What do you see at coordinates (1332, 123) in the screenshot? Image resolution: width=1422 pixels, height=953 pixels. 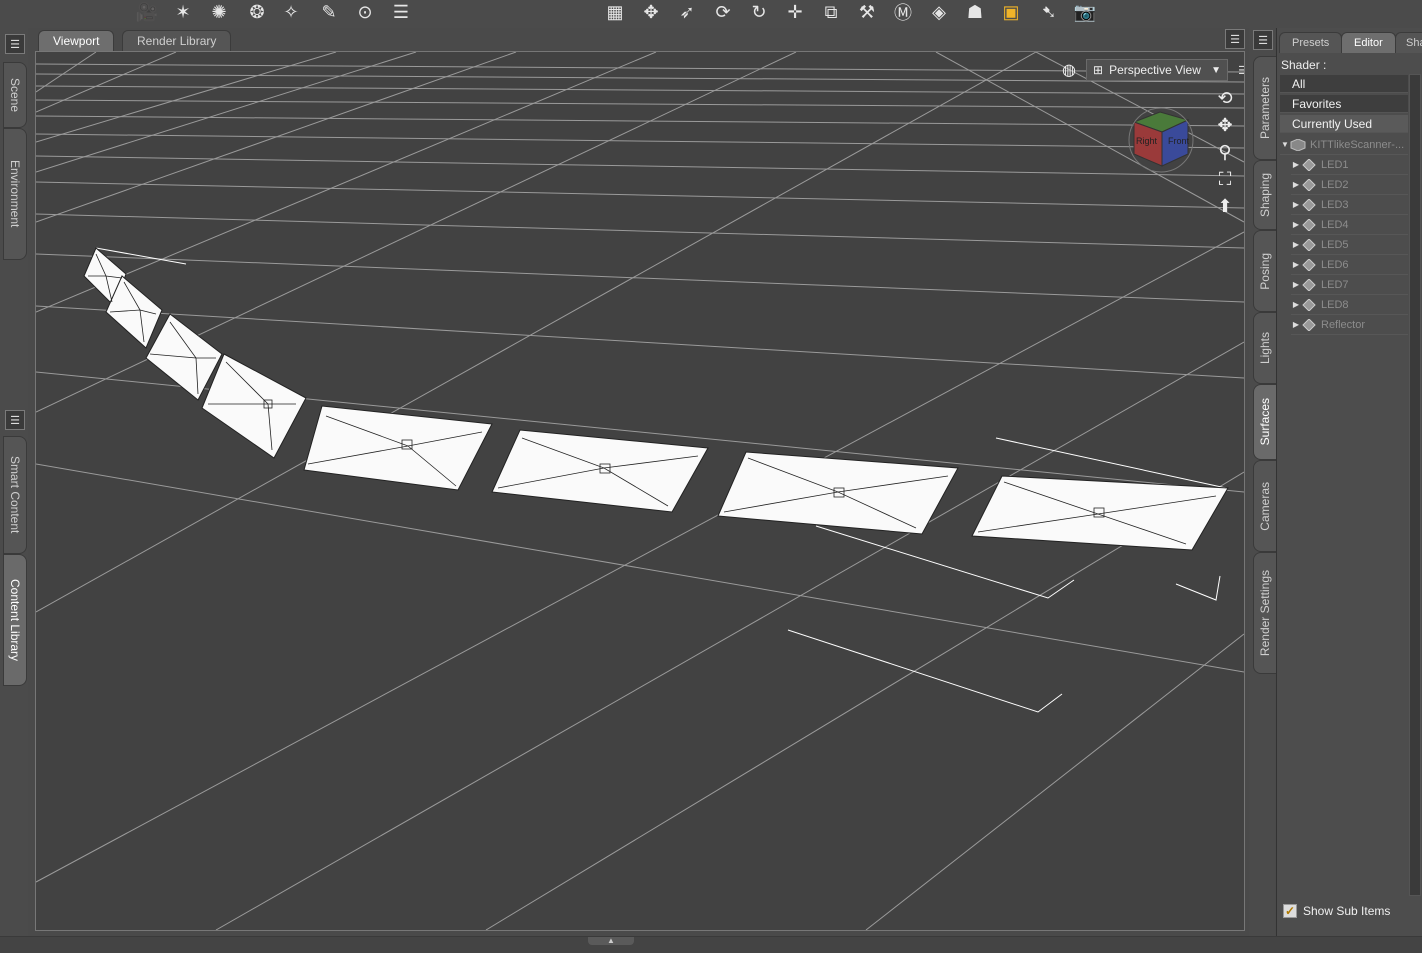 I see `shader-filter-currently-used-label: Currently Used` at bounding box center [1332, 123].